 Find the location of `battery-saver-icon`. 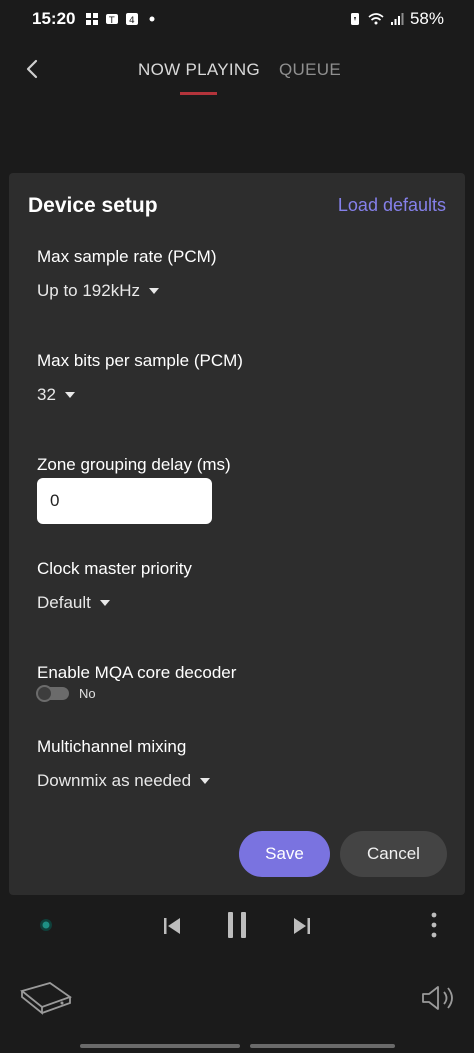

battery-saver-icon is located at coordinates (354, 19).